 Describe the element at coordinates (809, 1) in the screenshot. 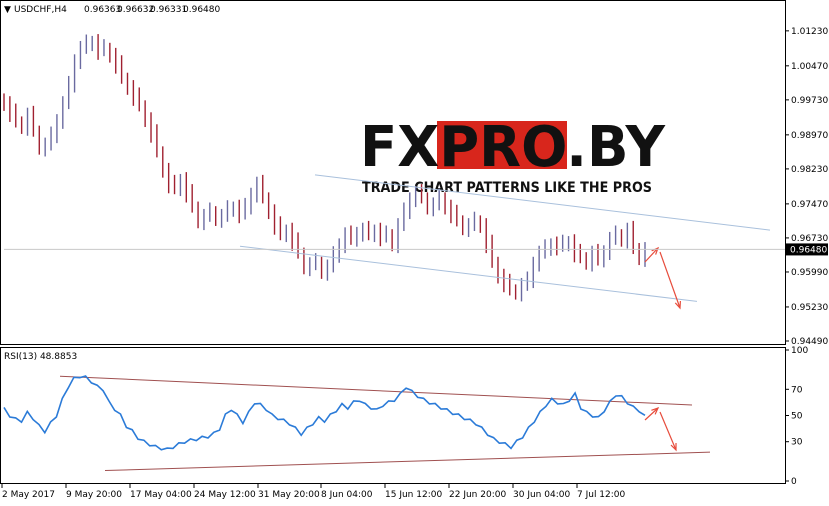

I see `price-tick-label: 1.01970` at that location.